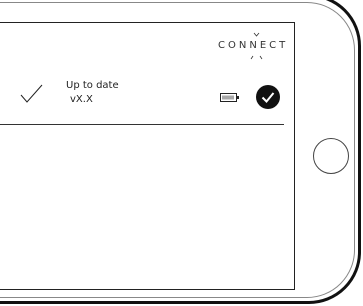 The image size is (363, 306). Describe the element at coordinates (142, 124) in the screenshot. I see `divider` at that location.